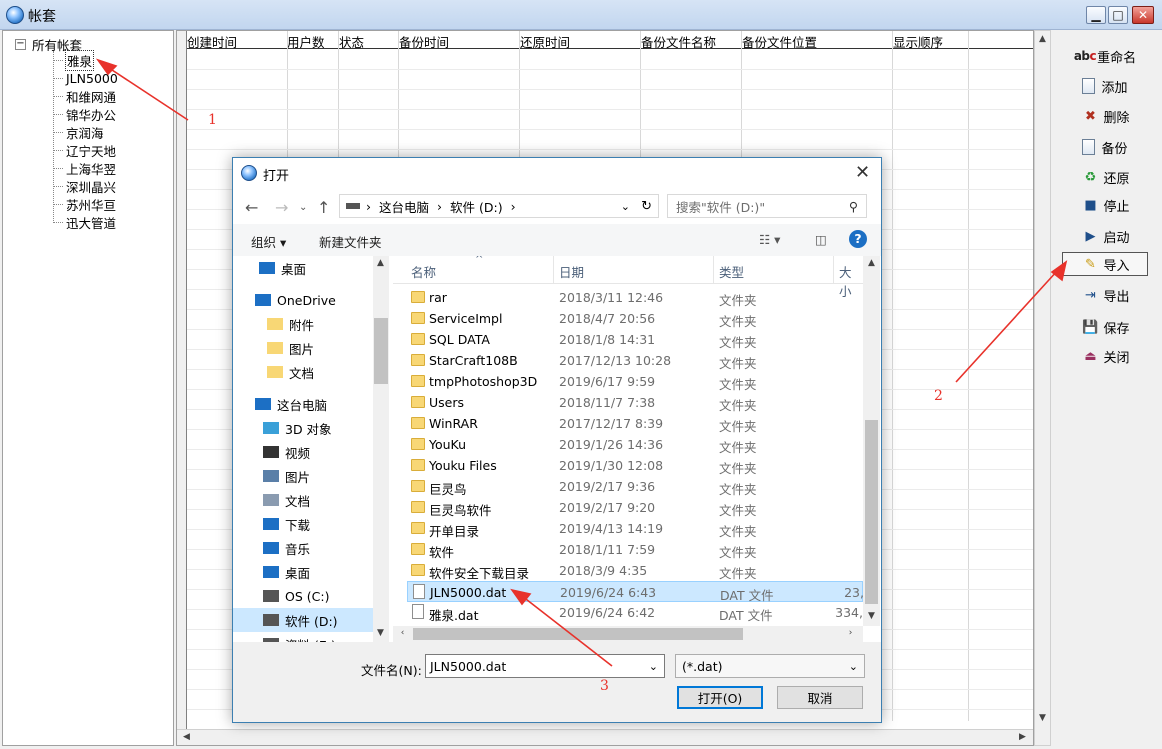 Image resolution: width=1162 pixels, height=749 pixels. What do you see at coordinates (635, 465) in the screenshot?
I see `file-row: Youku Files 2019/1/30 12:08 文件夹` at bounding box center [635, 465].